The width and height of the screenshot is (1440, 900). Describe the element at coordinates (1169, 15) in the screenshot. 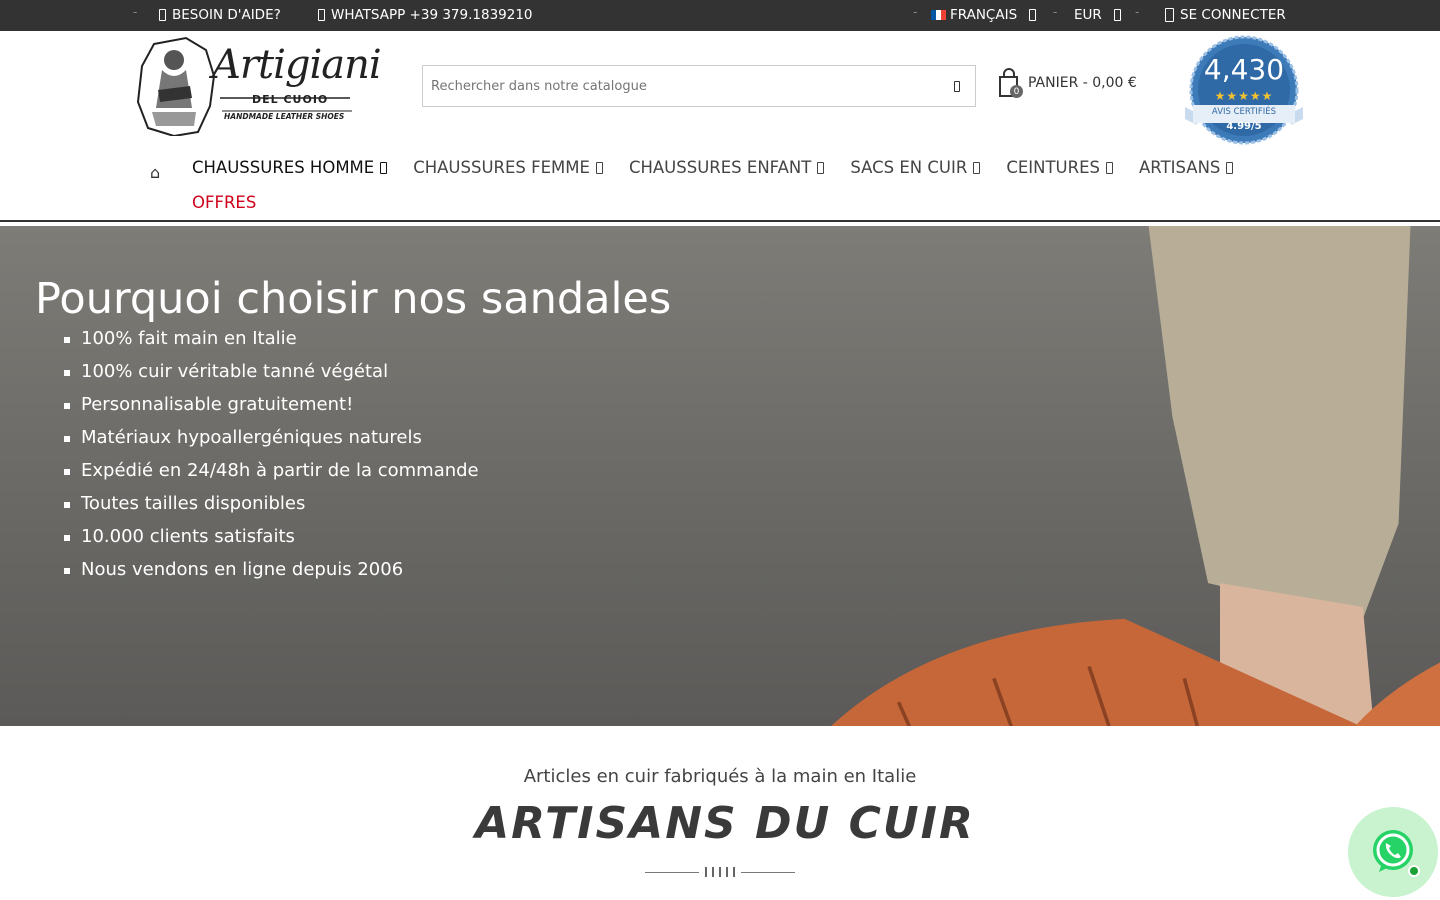

I see `user-icon` at that location.